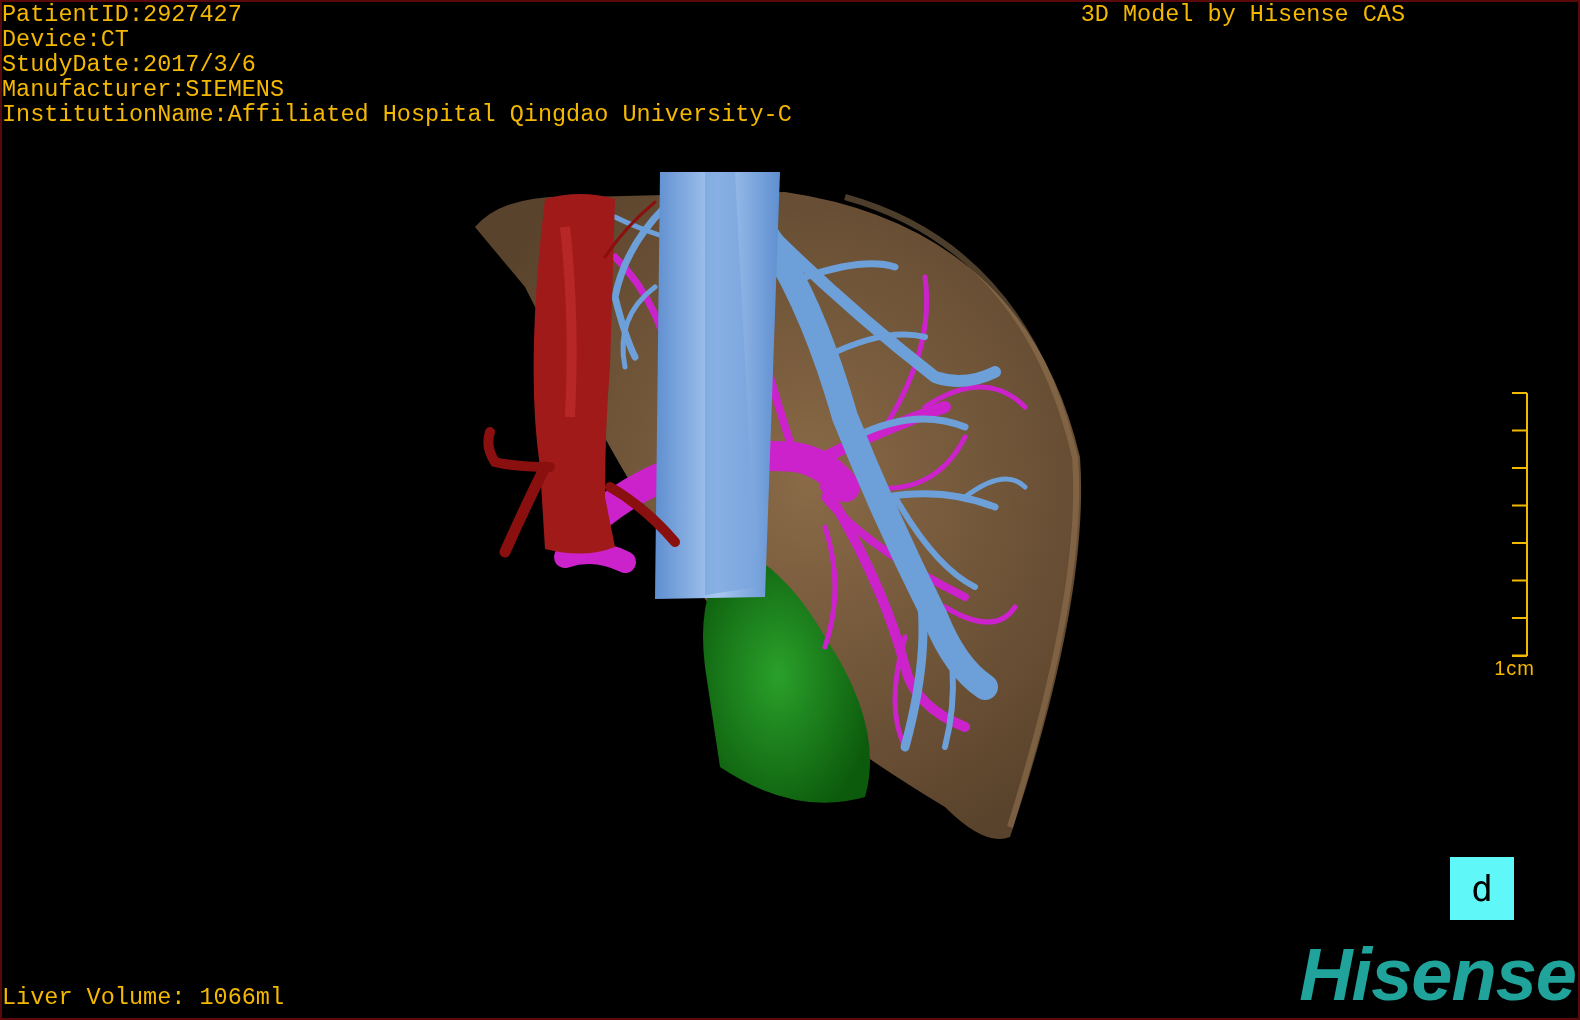 Image resolution: width=1580 pixels, height=1020 pixels. I want to click on study-info-line: PatientID:2927427, so click(122, 14).